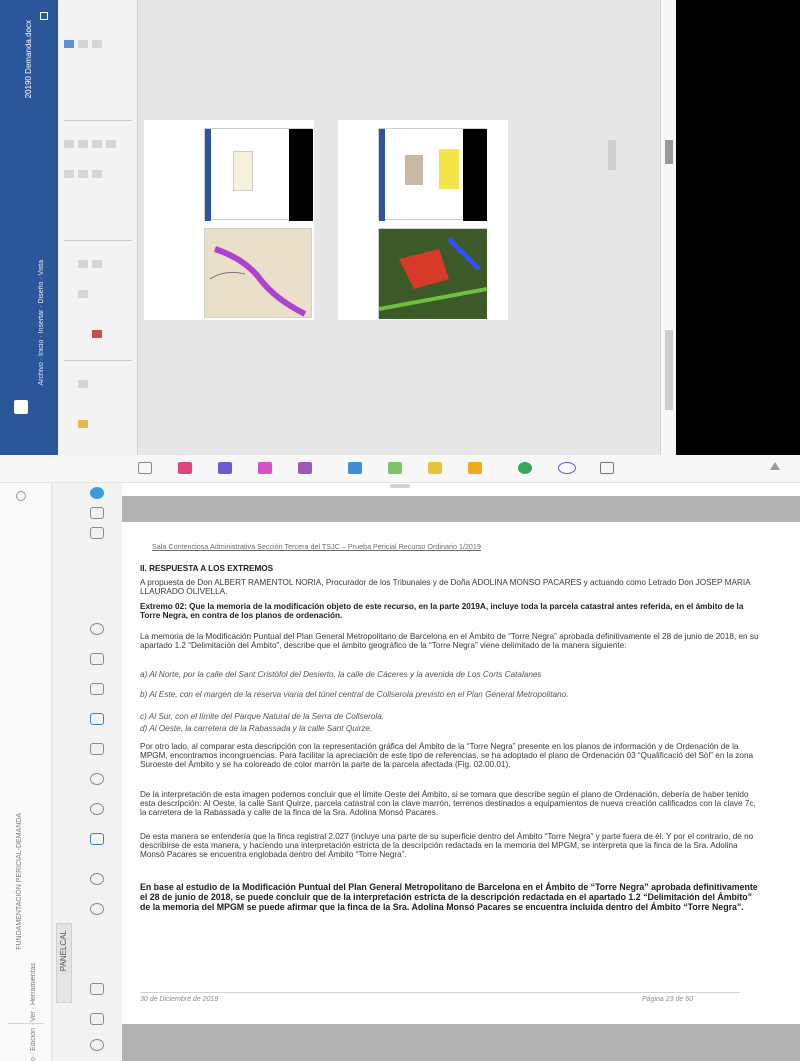 The height and width of the screenshot is (1061, 800). I want to click on panel-menu-label: Archivo · Edición · Ver · Herramientas, so click(33, 1012).